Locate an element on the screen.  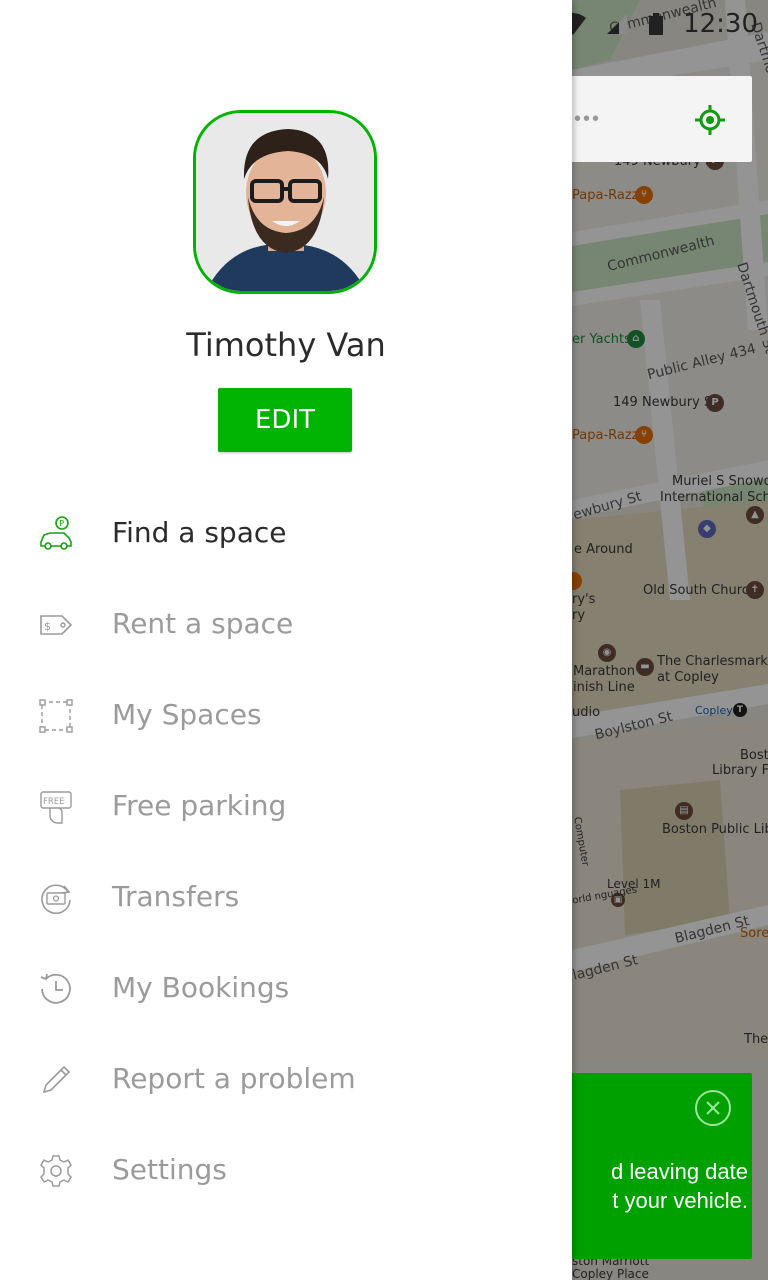
transfer-icon is located at coordinates (56, 899).